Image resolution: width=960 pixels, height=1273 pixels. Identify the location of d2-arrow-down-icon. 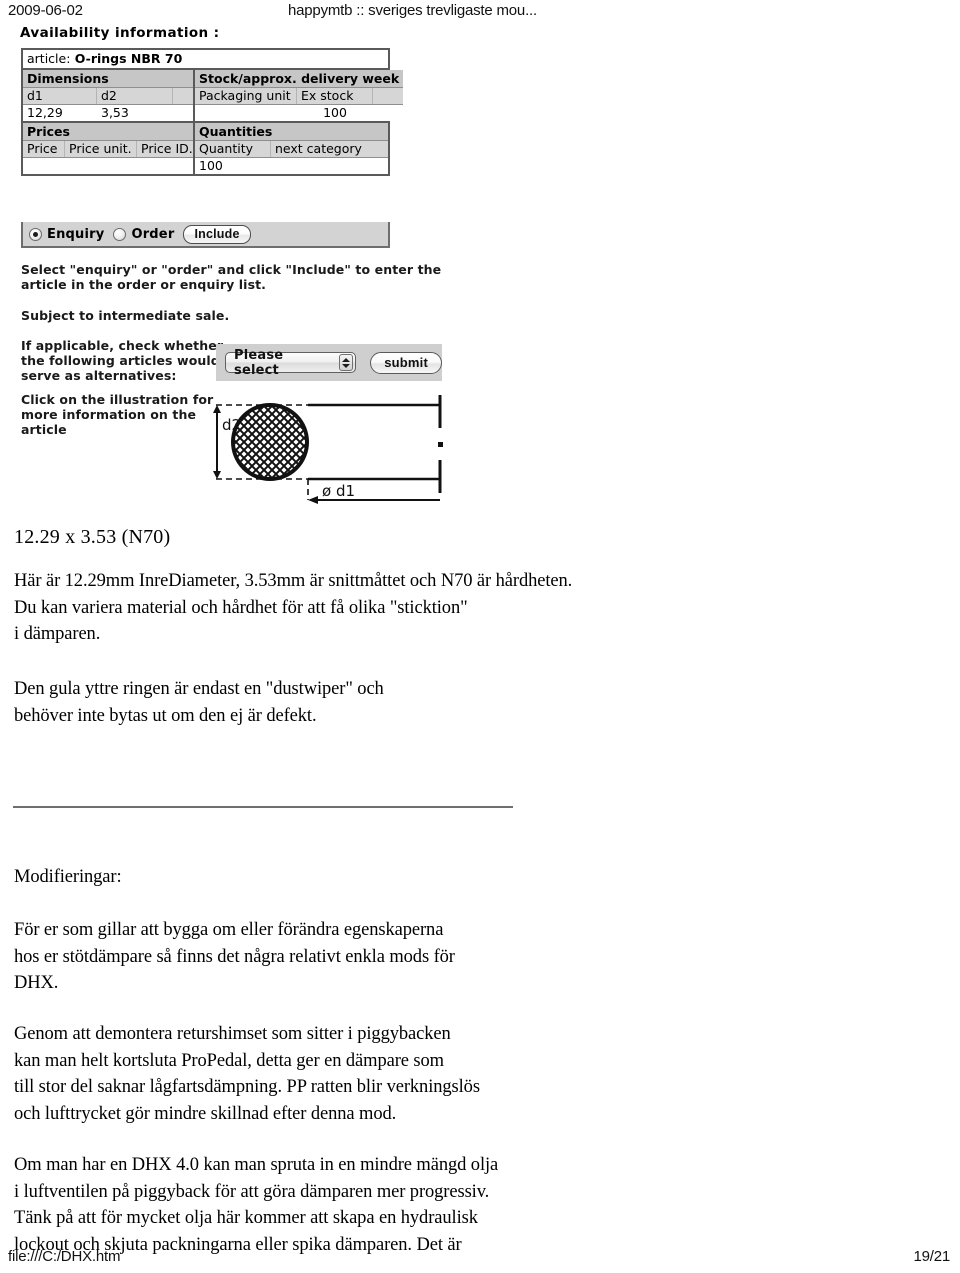
(217, 475).